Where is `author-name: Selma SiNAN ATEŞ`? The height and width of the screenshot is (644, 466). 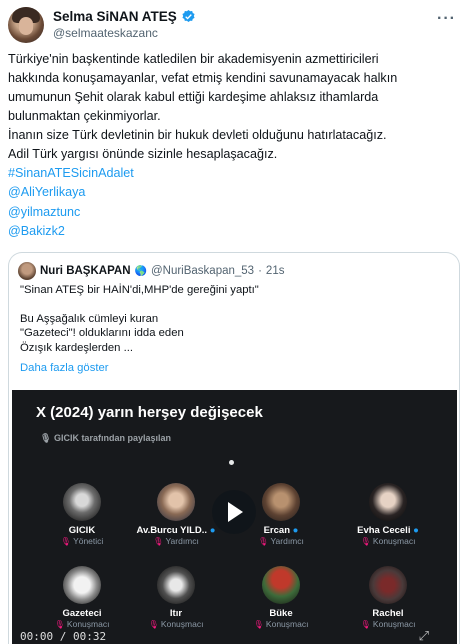
author-name: Selma SiNAN ATEŞ is located at coordinates (115, 16).